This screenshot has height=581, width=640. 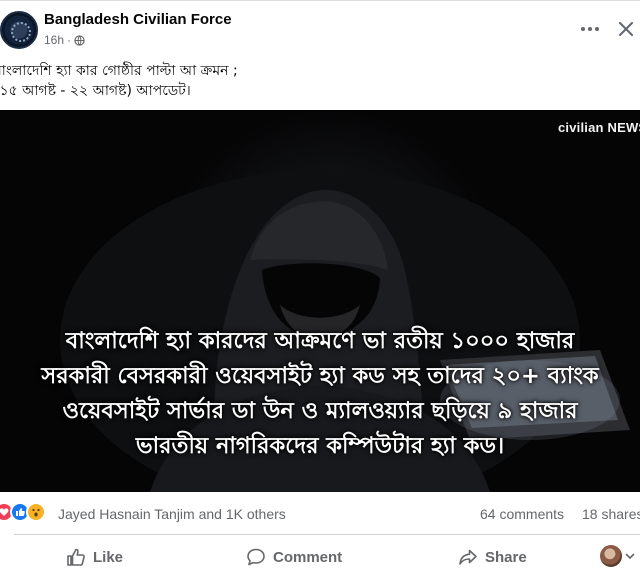 I want to click on wow-reaction-icon, so click(x=36, y=512).